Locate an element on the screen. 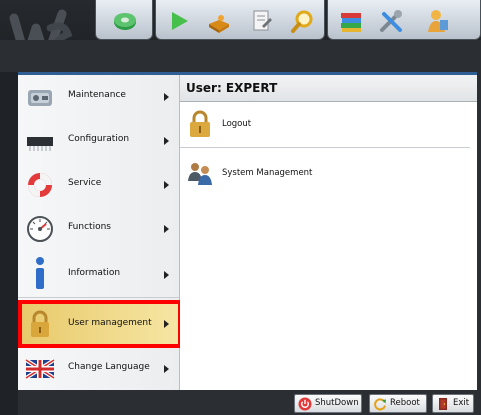 The image size is (481, 415). tools-icon is located at coordinates (391, 21).